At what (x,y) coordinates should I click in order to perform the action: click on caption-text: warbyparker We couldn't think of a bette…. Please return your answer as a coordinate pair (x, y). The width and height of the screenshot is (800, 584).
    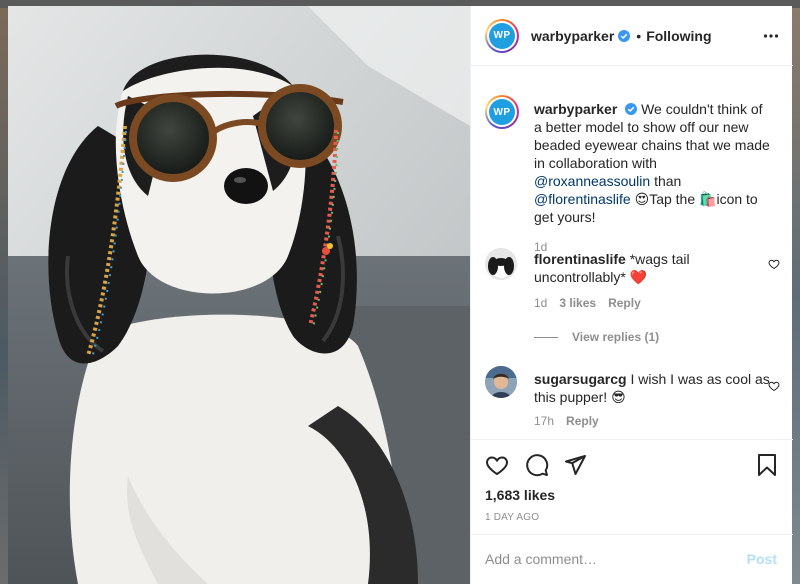
    Looking at the image, I should click on (654, 163).